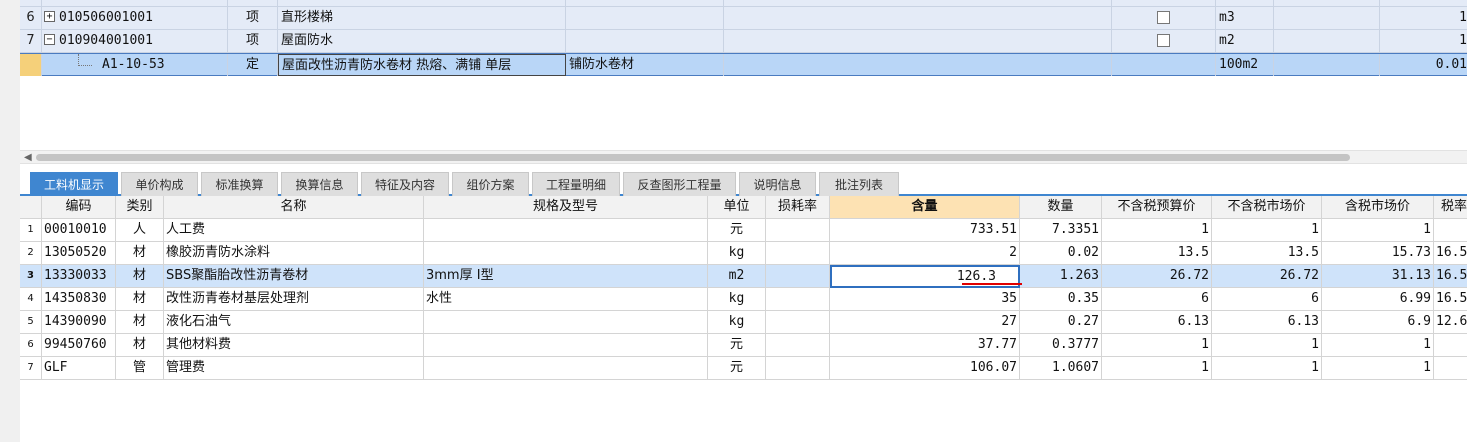 This screenshot has width=1467, height=442. I want to click on header-tax-rate: 税率, so click(1450, 207).